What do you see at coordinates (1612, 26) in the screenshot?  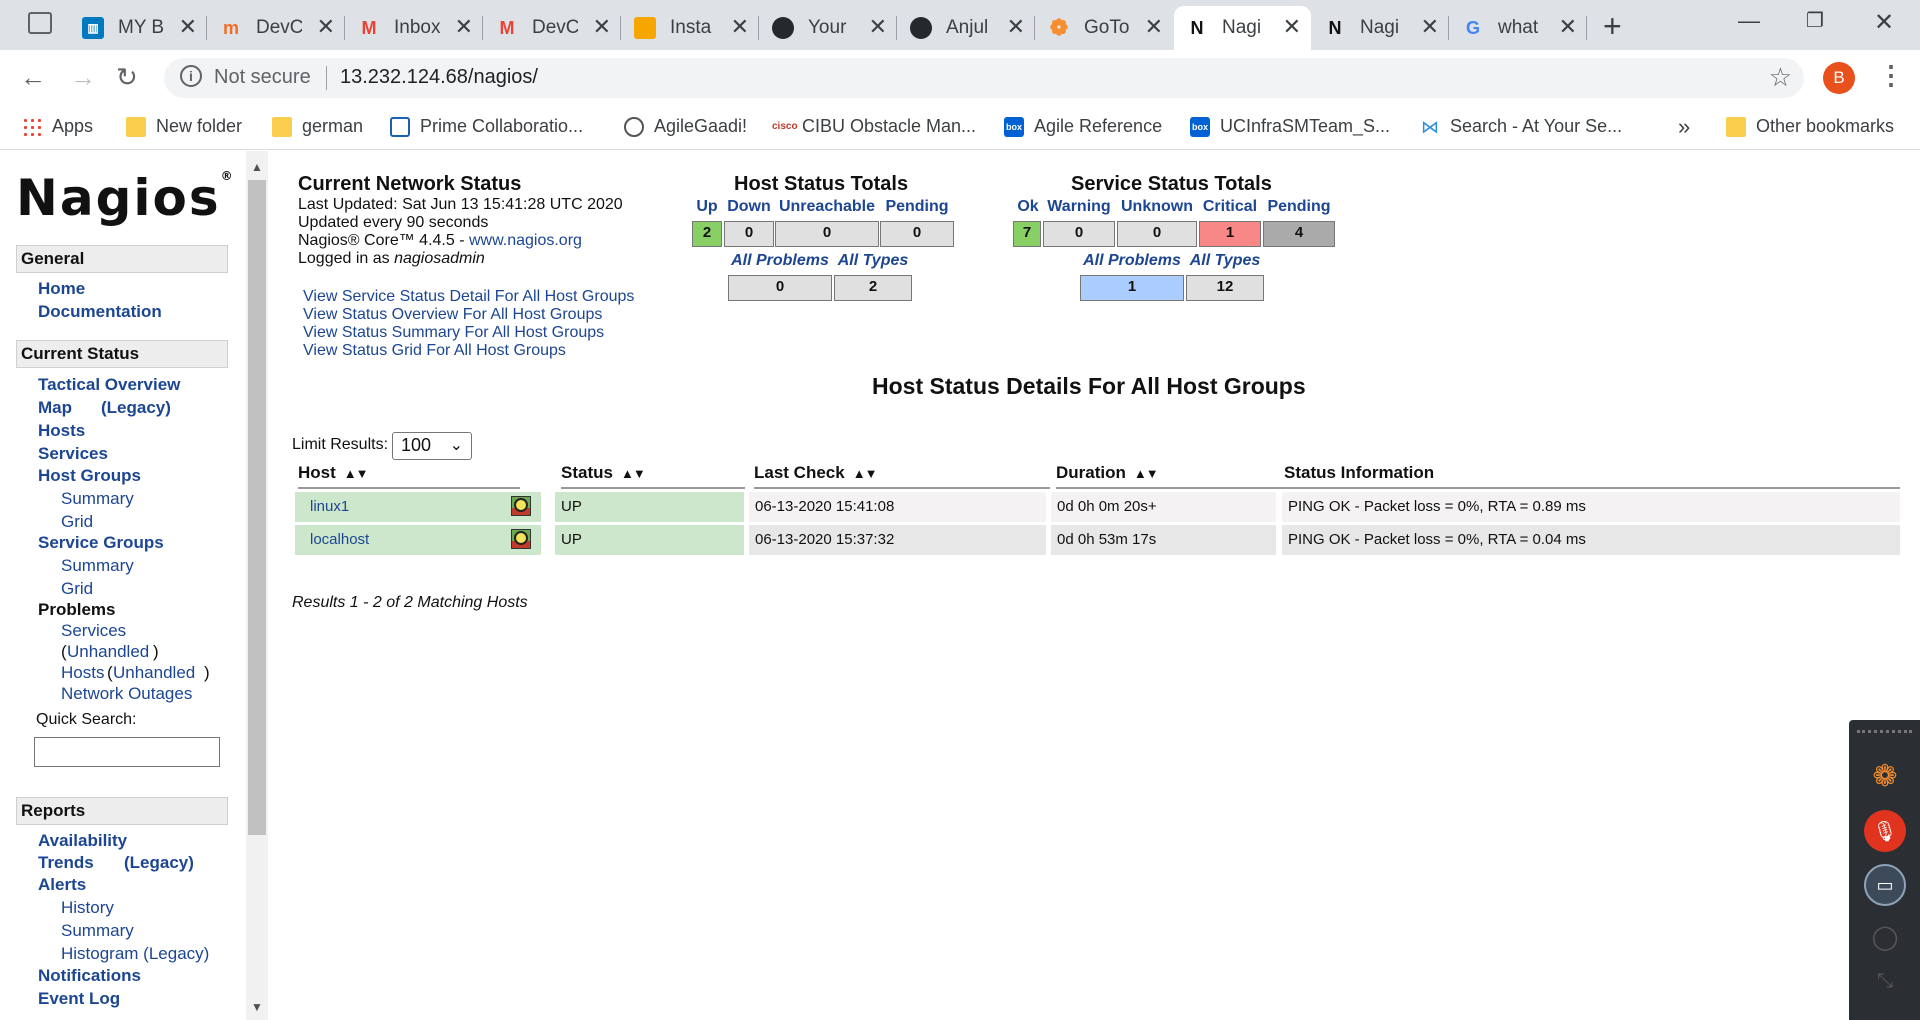 I see `new-tab-button: +` at bounding box center [1612, 26].